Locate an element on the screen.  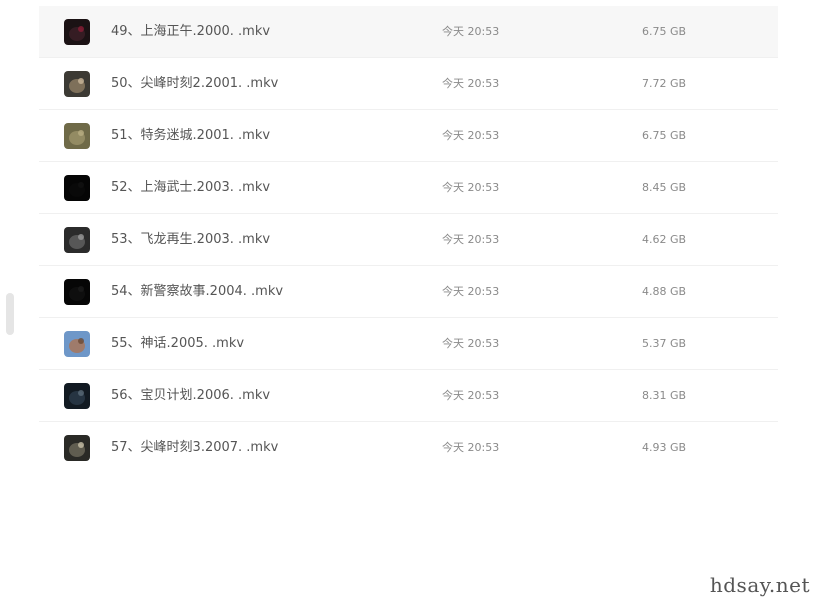
file-row: 56、宝贝计划.2006. .mkv 今天 20:53 8.31 GB is located at coordinates (408, 396).